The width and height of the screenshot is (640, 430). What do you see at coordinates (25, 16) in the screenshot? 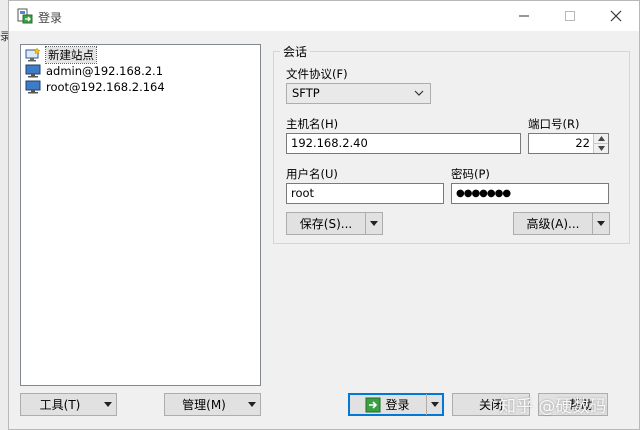
I see `winscp-app-icon` at bounding box center [25, 16].